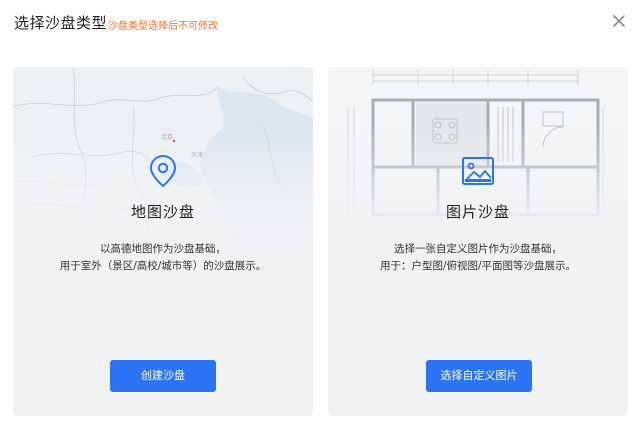  What do you see at coordinates (320, 23) in the screenshot?
I see `dialog-header: 选择沙盘类型 沙盘类型选择后不可修改` at bounding box center [320, 23].